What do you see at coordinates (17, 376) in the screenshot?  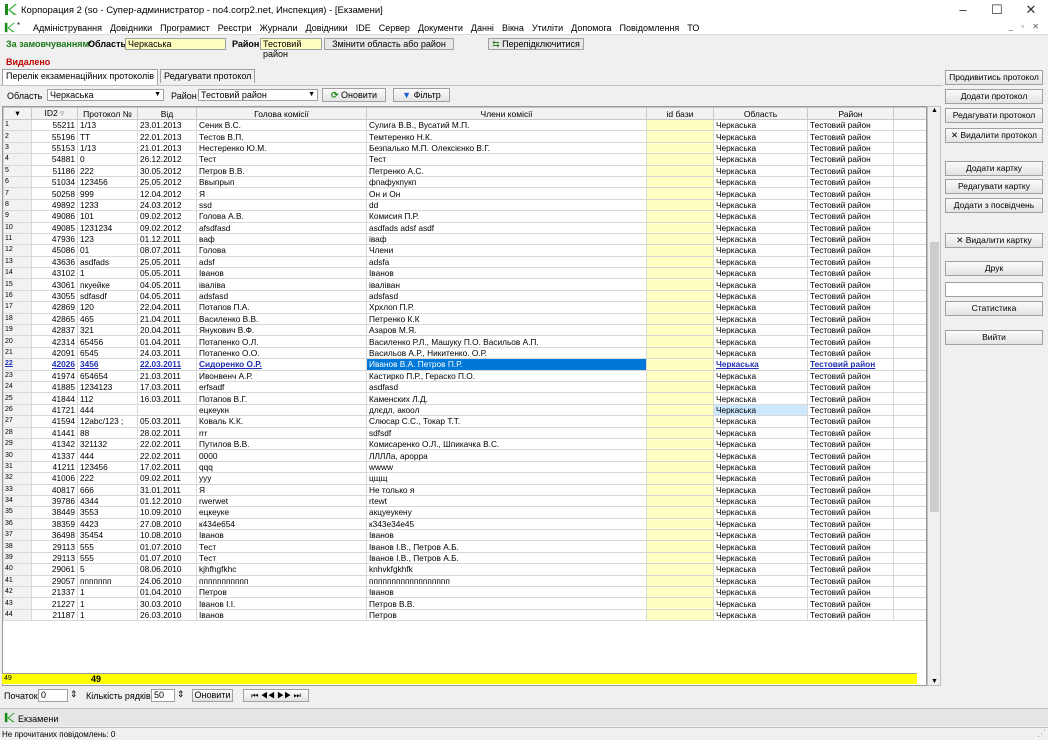 I see `row-number: 23` at bounding box center [17, 376].